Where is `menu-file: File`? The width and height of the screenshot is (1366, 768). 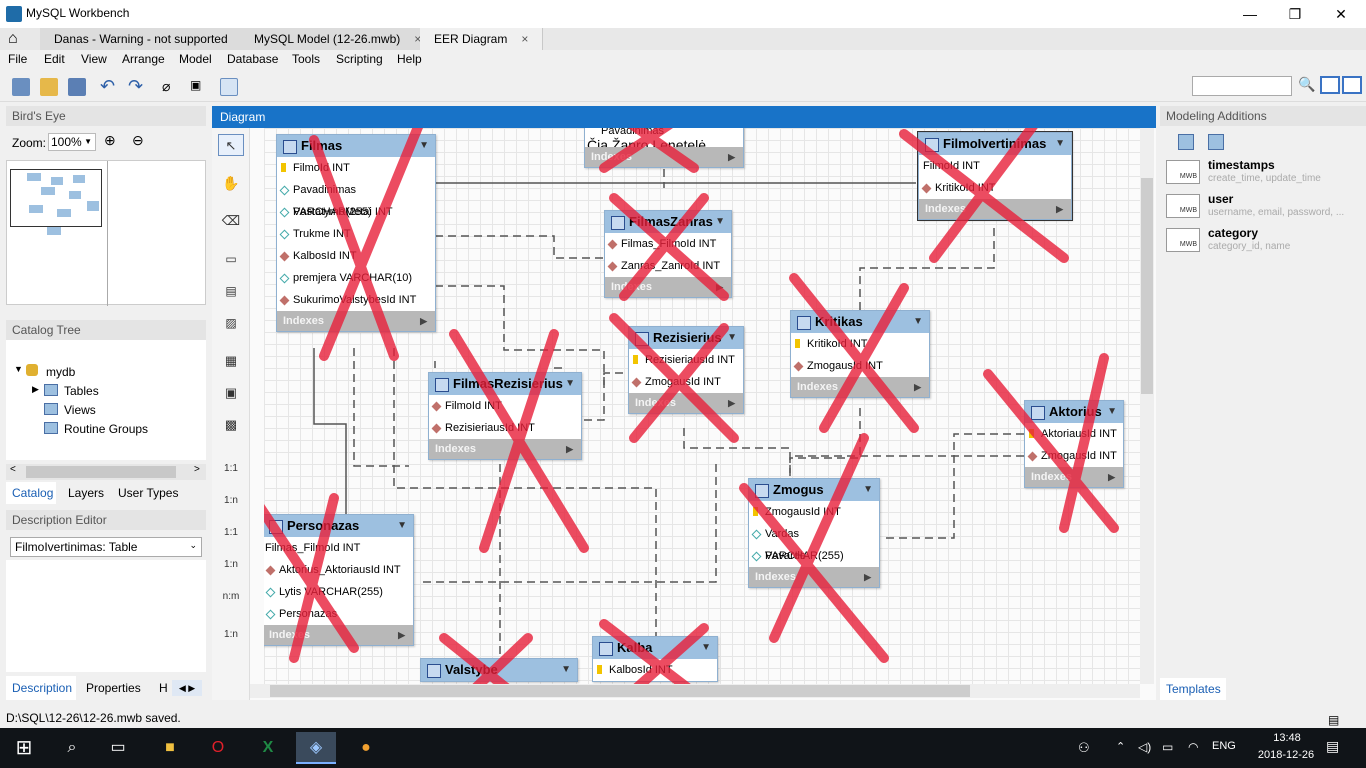
menu-file: File is located at coordinates (17, 59).